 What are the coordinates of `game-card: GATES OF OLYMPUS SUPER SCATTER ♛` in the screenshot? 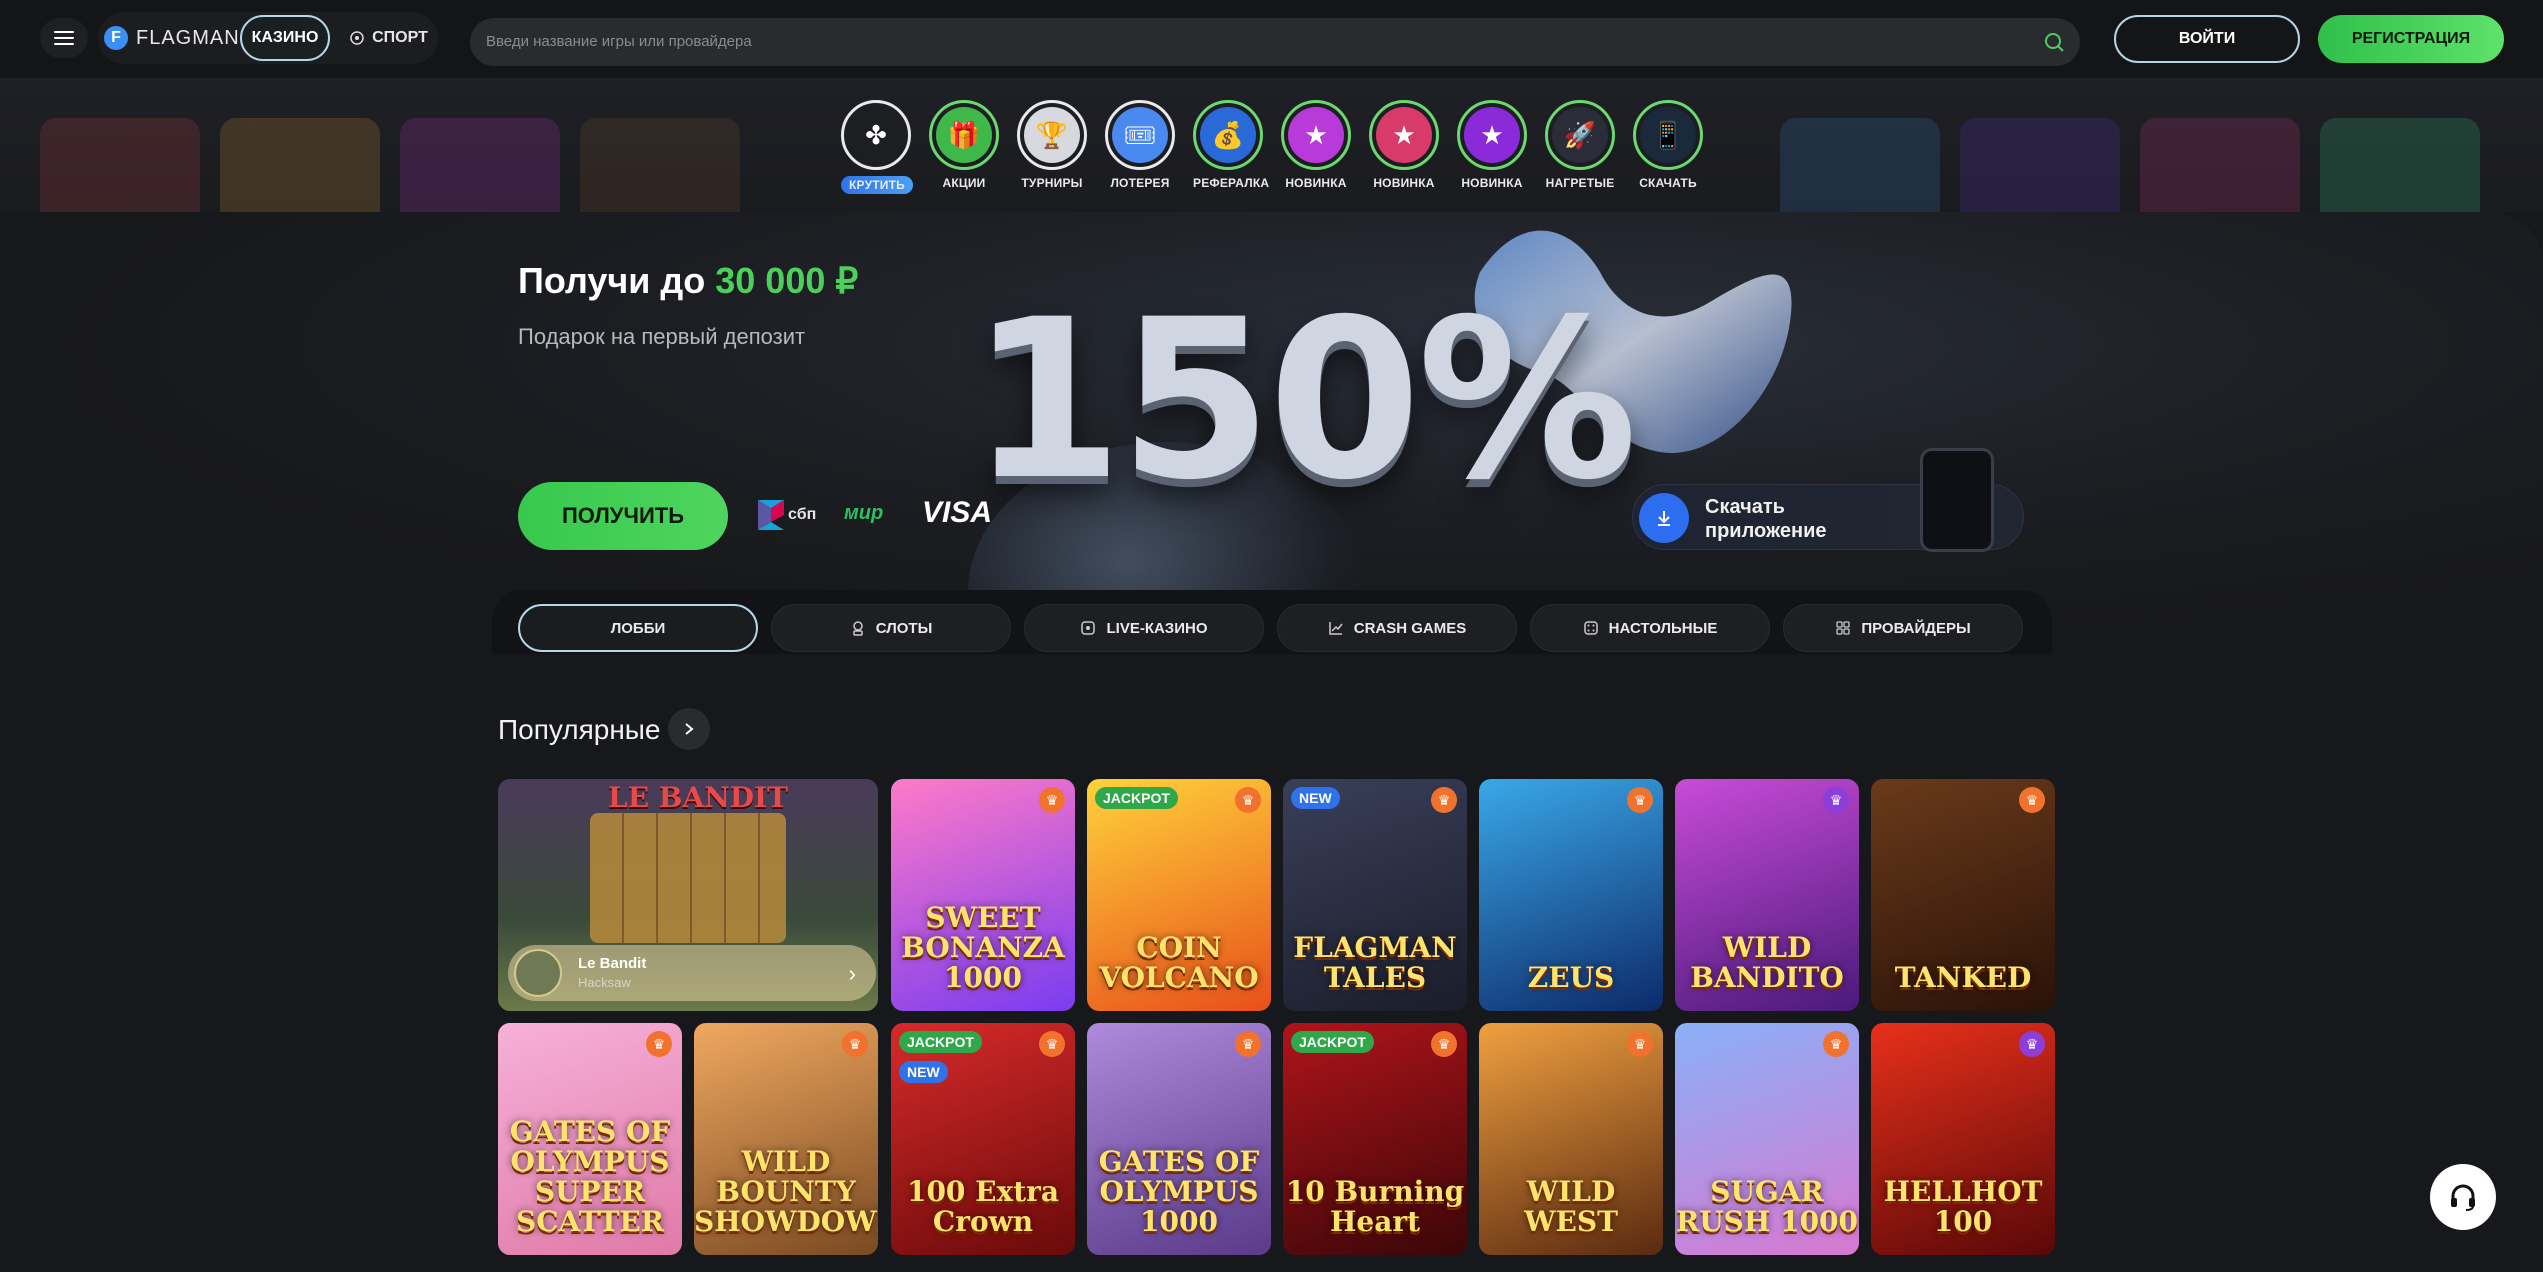 It's located at (590, 1139).